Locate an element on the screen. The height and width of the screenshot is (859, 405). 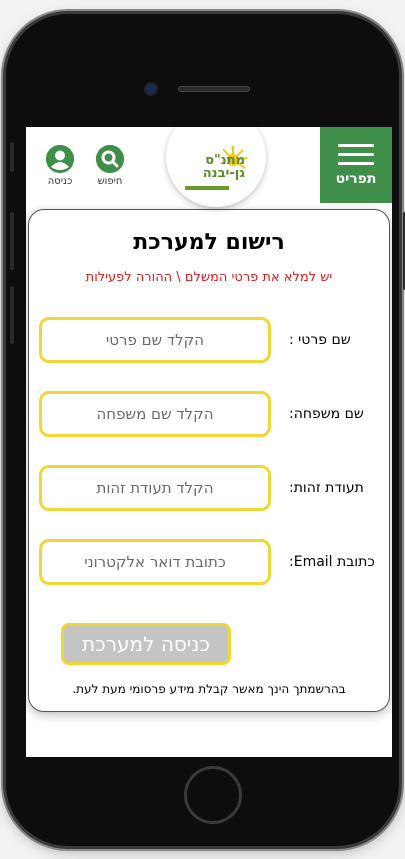
site-header: כניסה חיפוש מתנ"ס גן-יבנה תפריט is located at coordinates (209, 167).